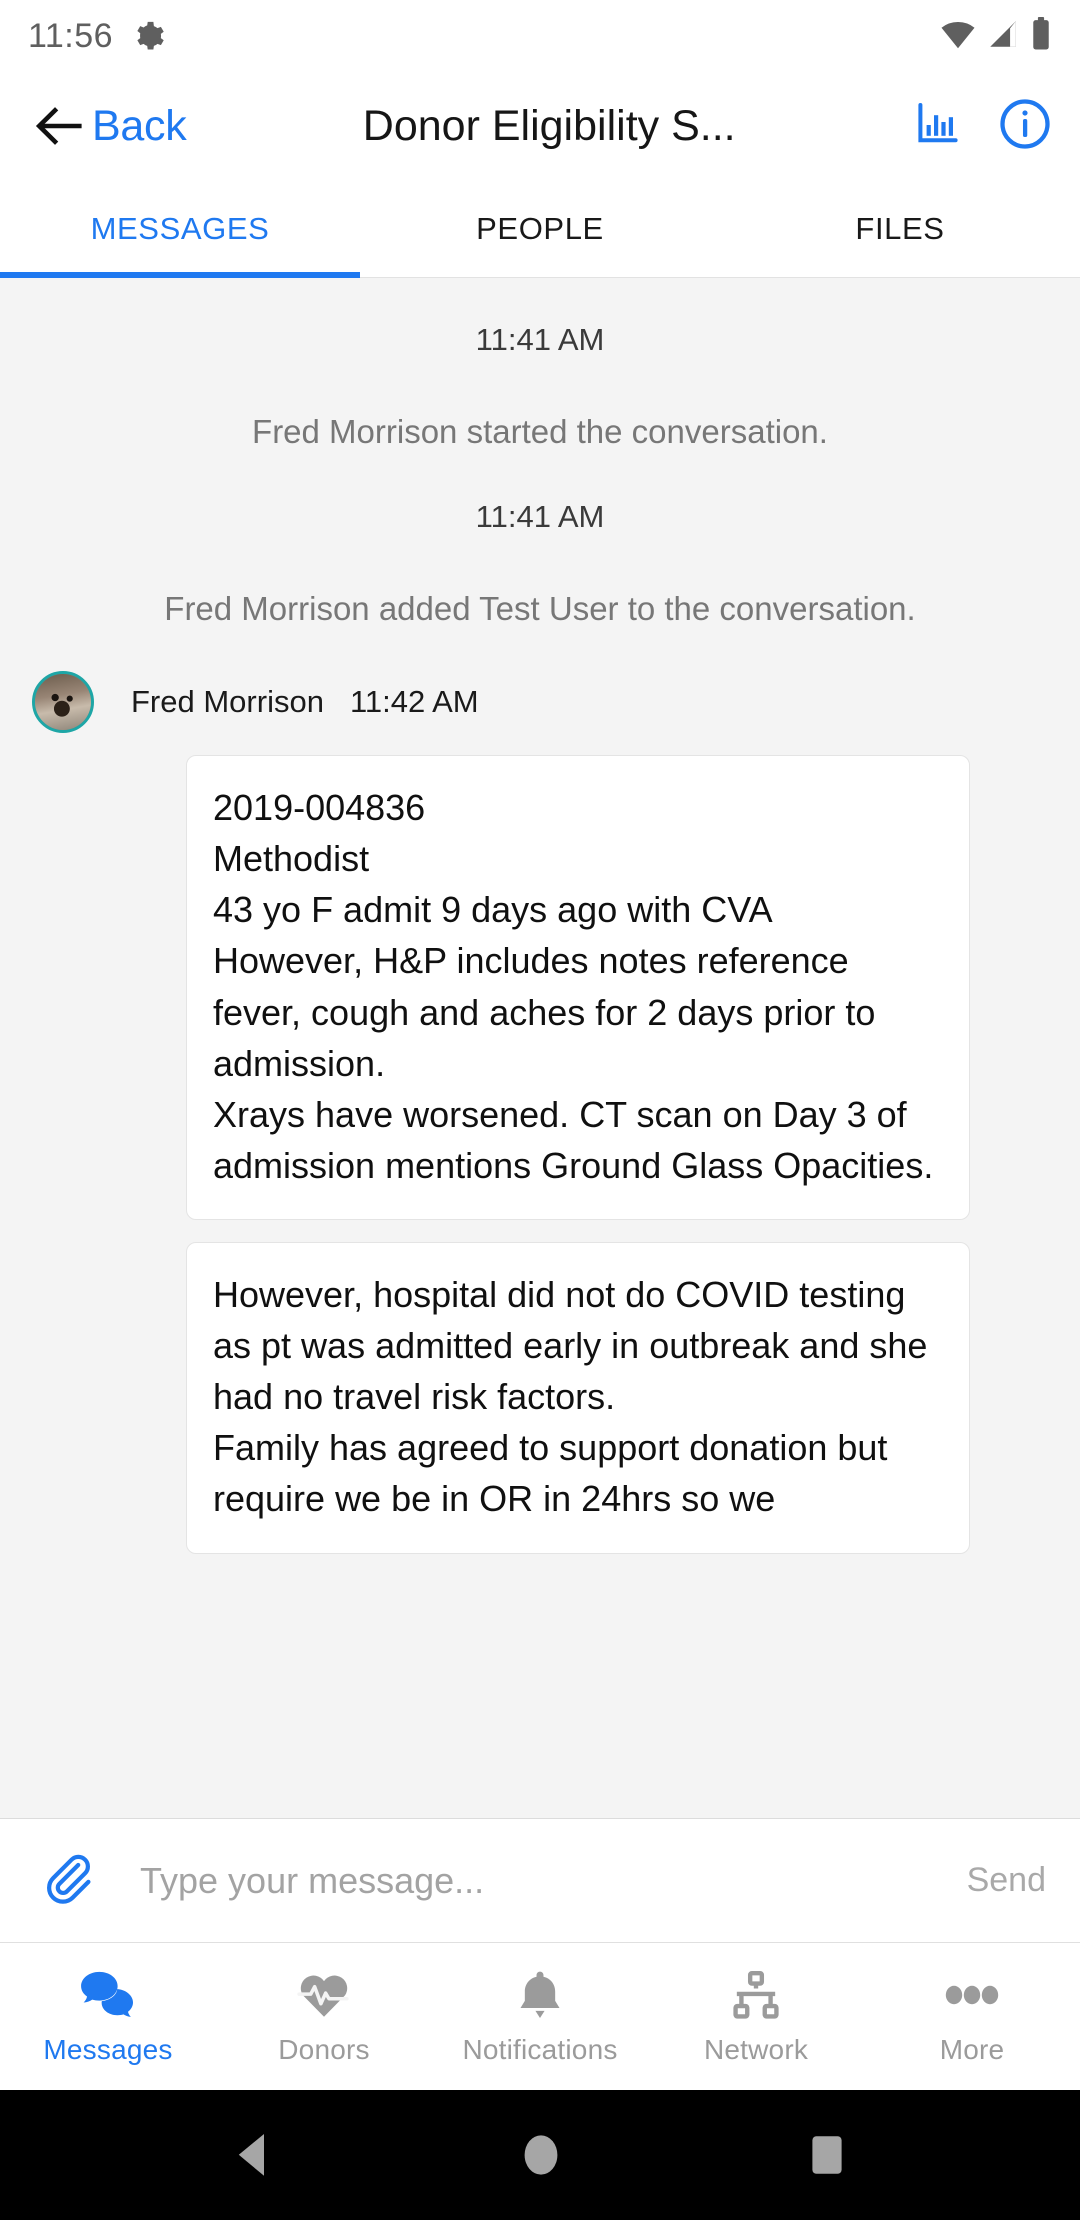 The height and width of the screenshot is (2220, 1080). I want to click on home-circle-icon, so click(541, 2155).